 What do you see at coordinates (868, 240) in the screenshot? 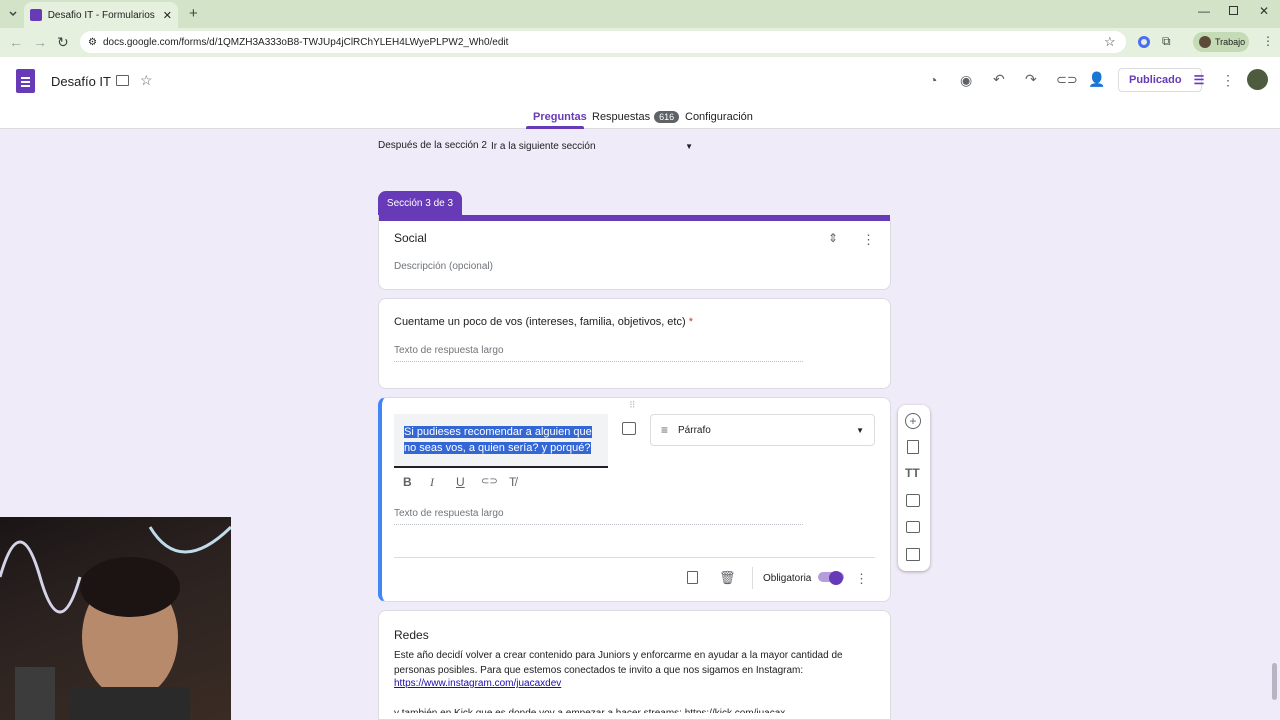
I see `section-more-icon: ⋮` at bounding box center [868, 240].